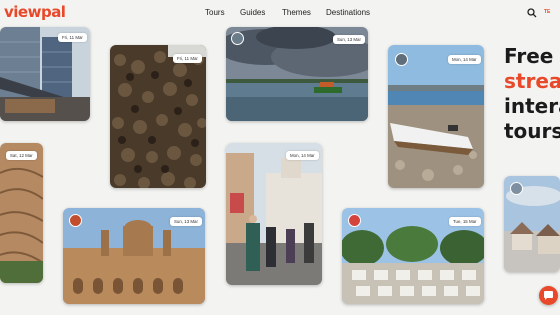  Describe the element at coordinates (413, 256) in the screenshot. I see `tour-card-cemetery: Tue, 15 Mar` at that location.